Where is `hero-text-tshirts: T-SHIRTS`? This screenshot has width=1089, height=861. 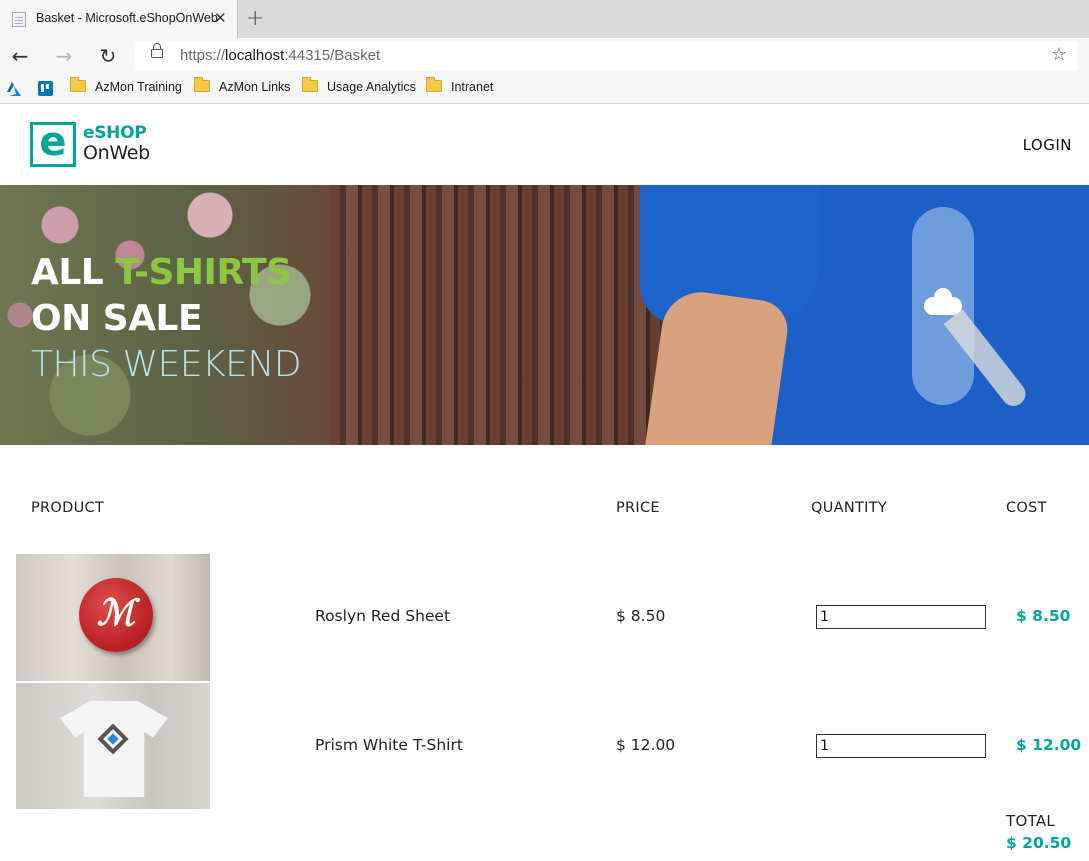 hero-text-tshirts: T-SHIRTS is located at coordinates (203, 272).